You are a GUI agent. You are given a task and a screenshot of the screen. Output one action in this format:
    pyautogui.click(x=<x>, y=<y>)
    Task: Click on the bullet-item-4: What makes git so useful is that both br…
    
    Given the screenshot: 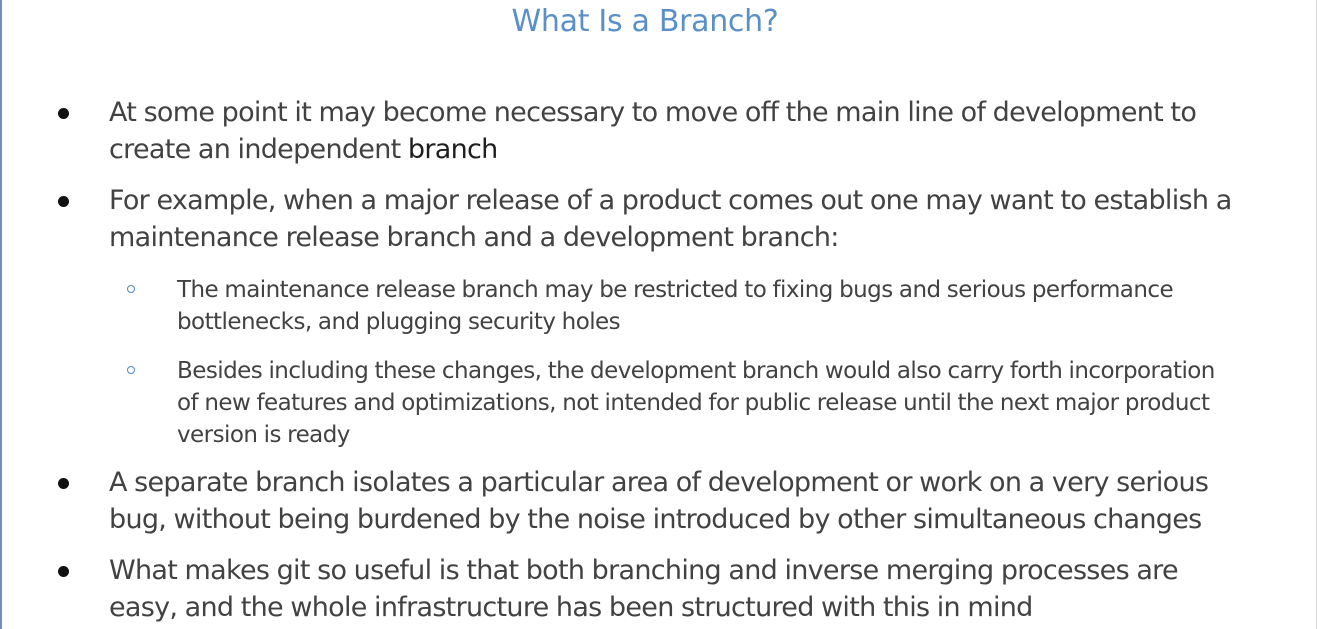 What is the action you would take?
    pyautogui.click(x=683, y=589)
    